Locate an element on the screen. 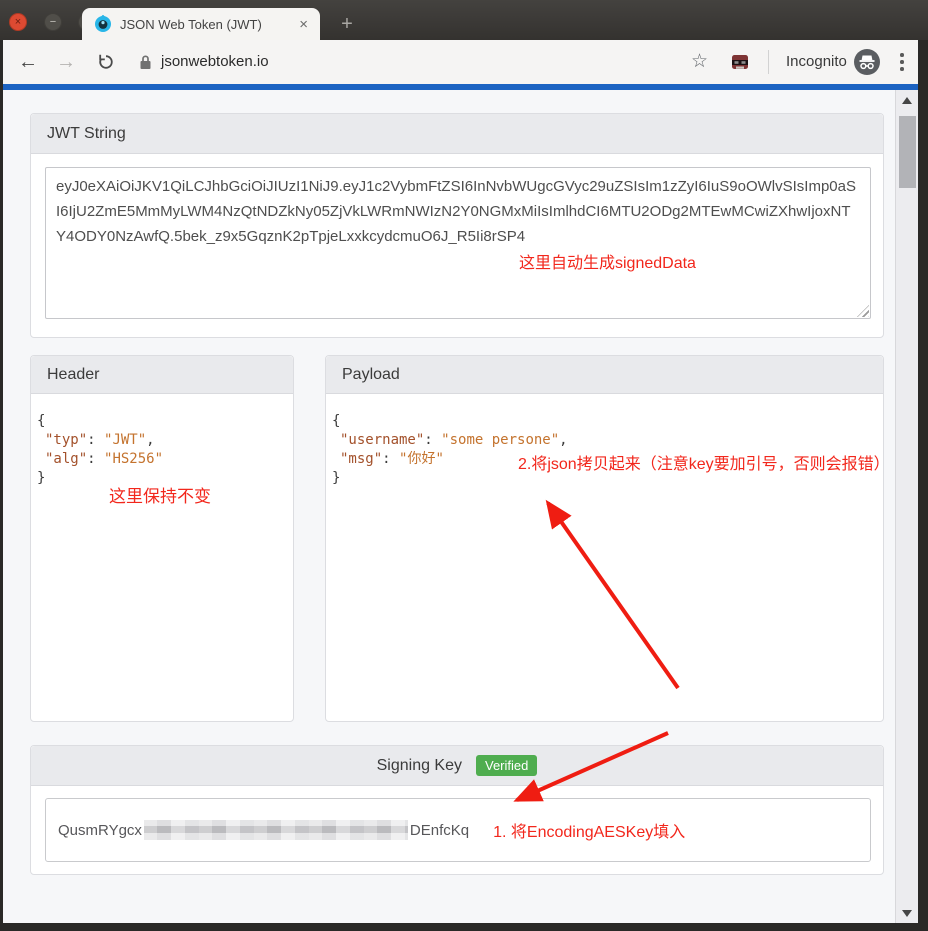  header-json-editor: { "typ": "JWT", "alg": "HS256" } is located at coordinates (162, 441).